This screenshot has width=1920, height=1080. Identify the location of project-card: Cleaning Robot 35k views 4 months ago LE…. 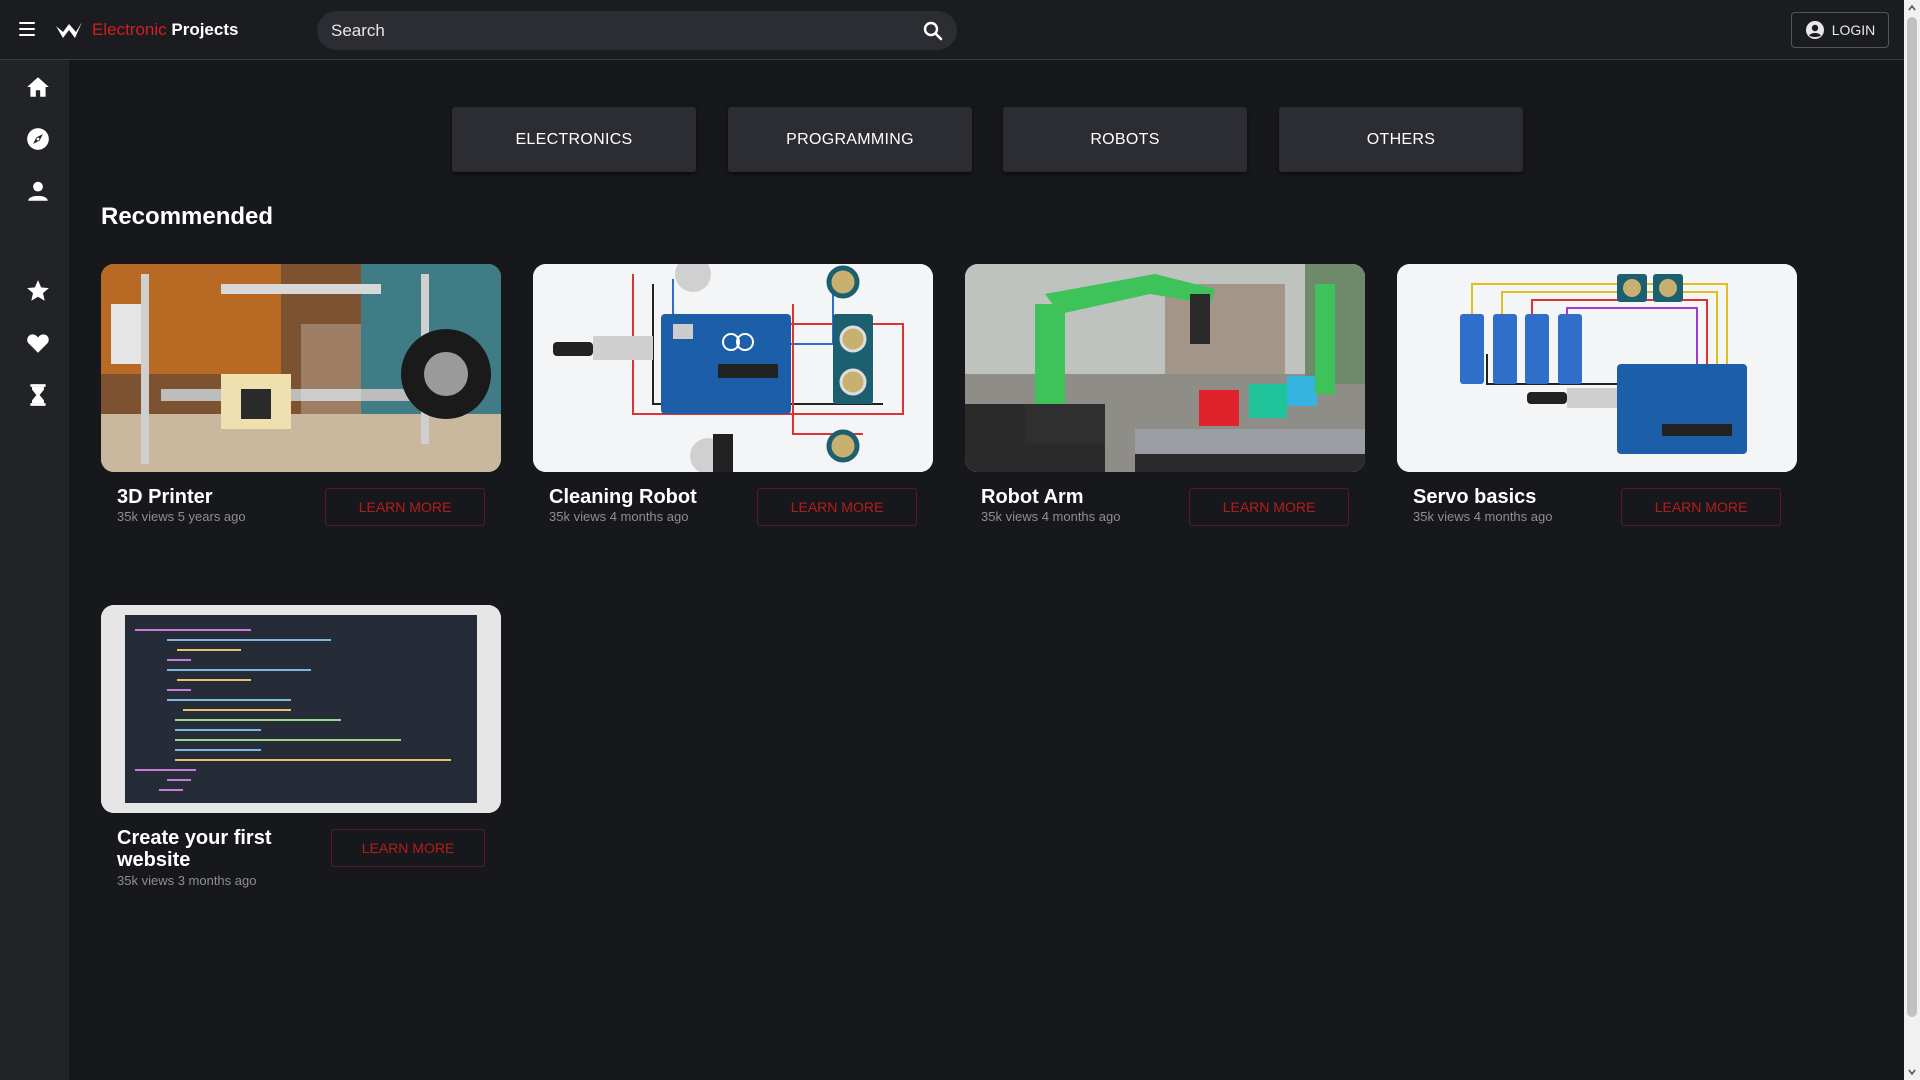
(733, 395).